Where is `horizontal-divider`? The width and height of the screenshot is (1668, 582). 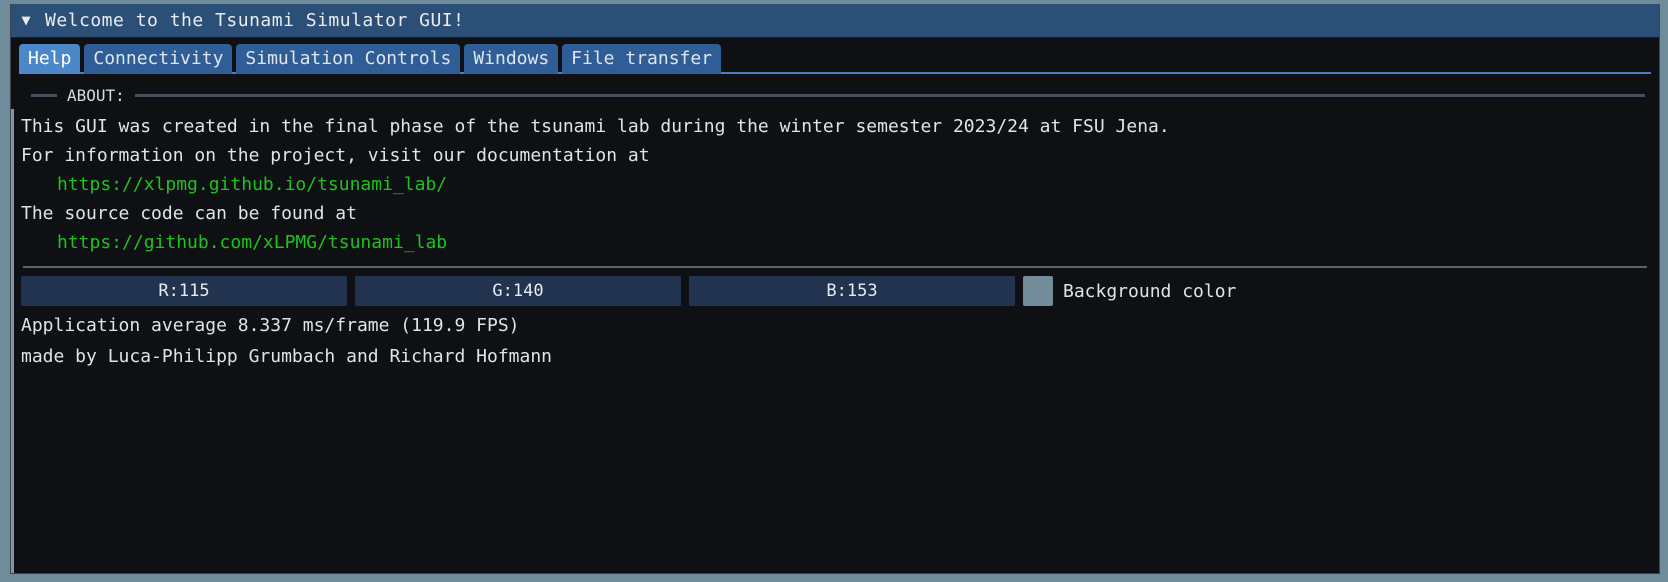
horizontal-divider is located at coordinates (835, 267).